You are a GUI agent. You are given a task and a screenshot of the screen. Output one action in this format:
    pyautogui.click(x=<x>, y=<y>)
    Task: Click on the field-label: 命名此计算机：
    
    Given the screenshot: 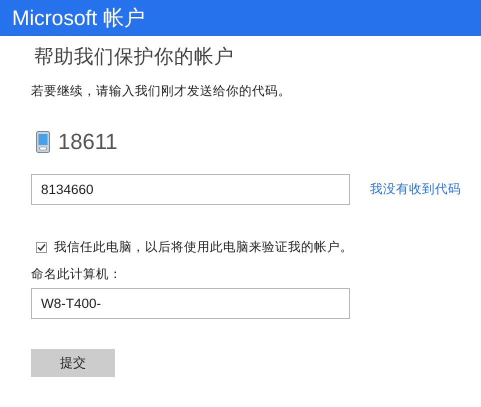 What is the action you would take?
    pyautogui.click(x=77, y=274)
    